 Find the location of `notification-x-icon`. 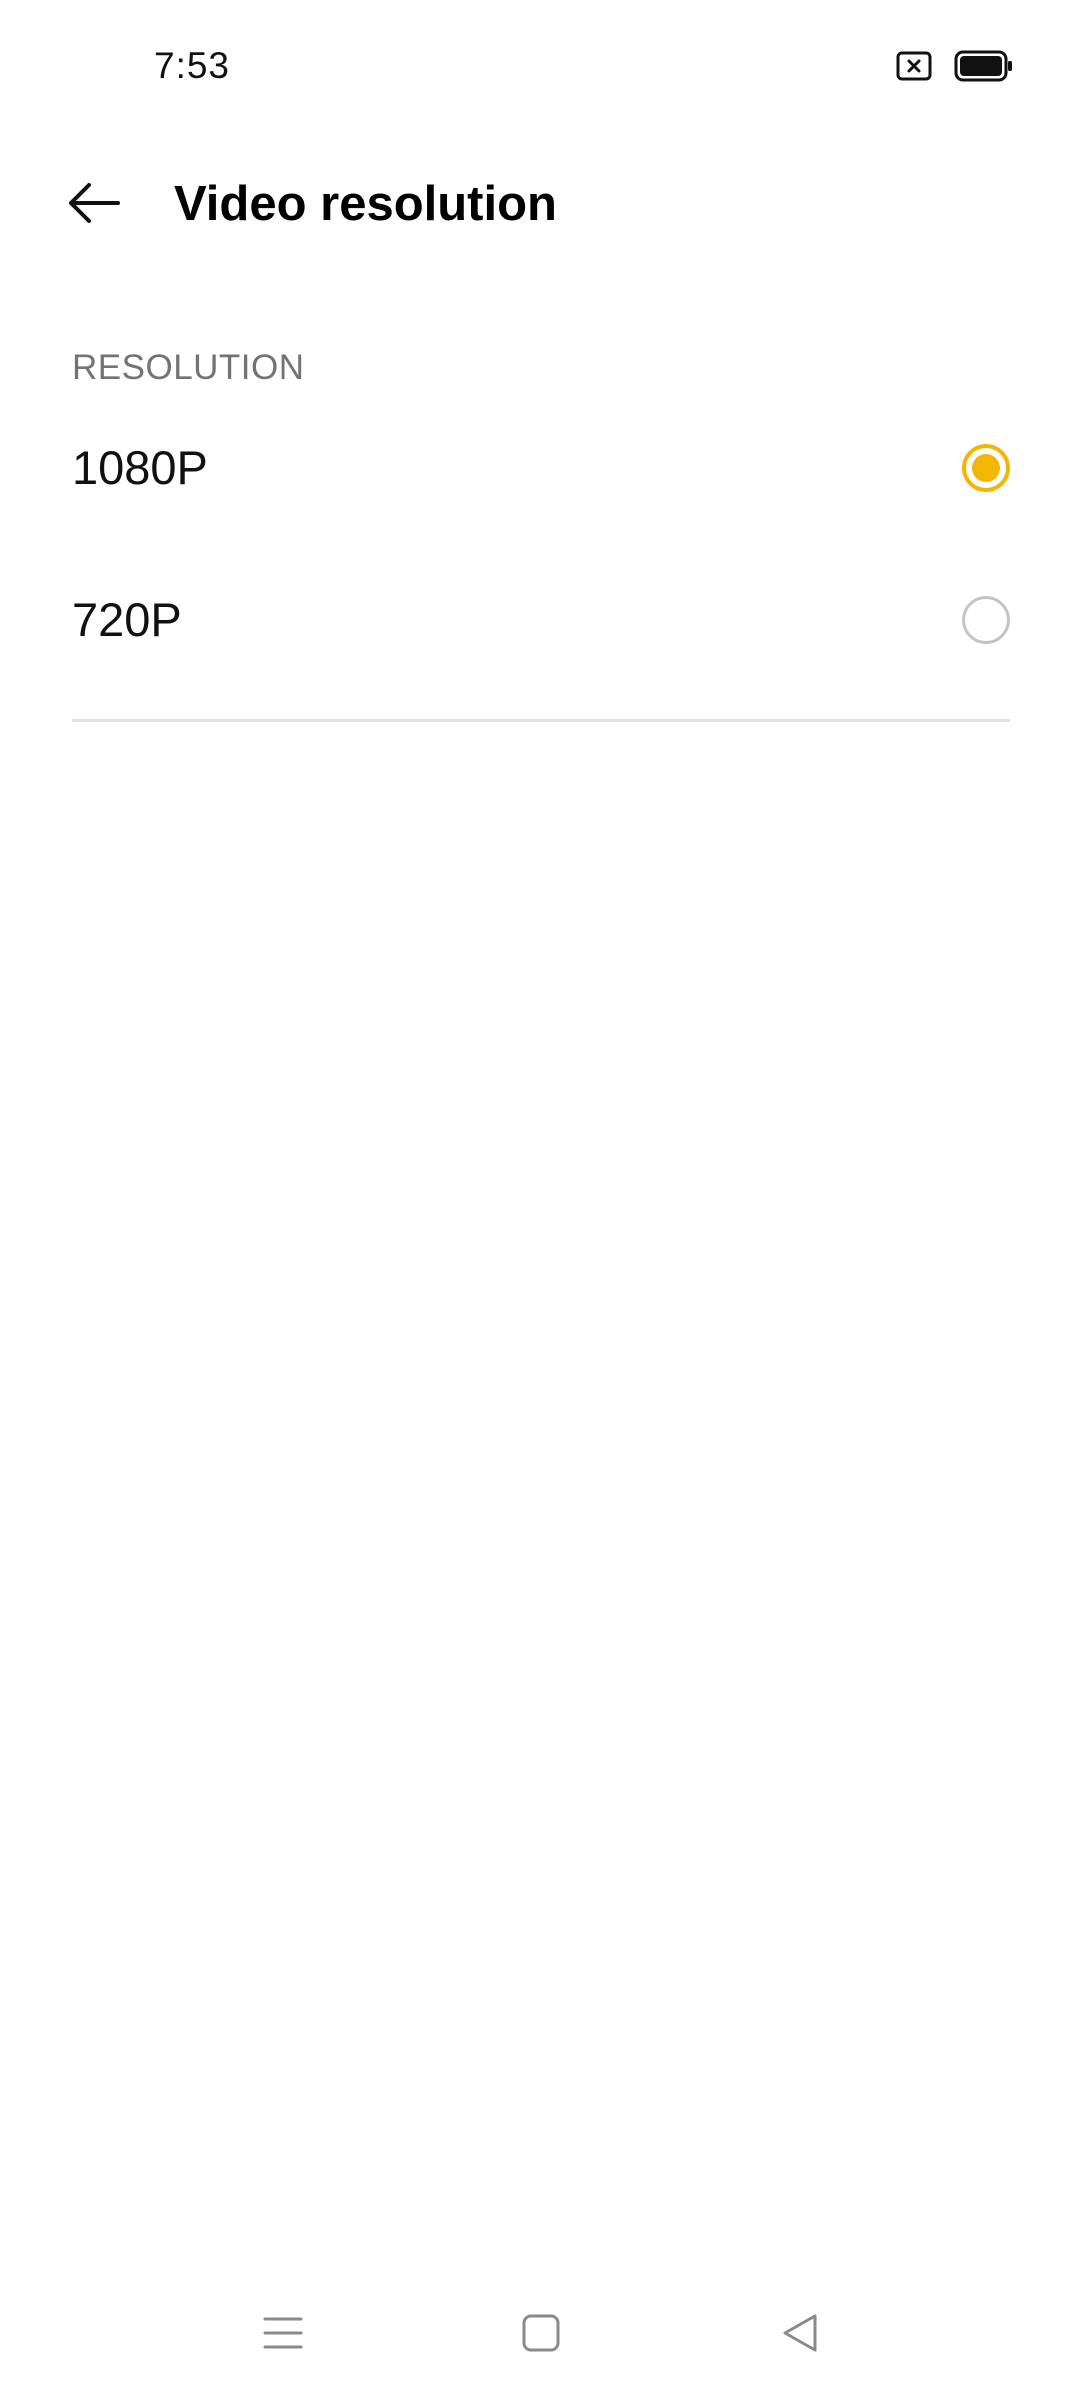

notification-x-icon is located at coordinates (914, 68).